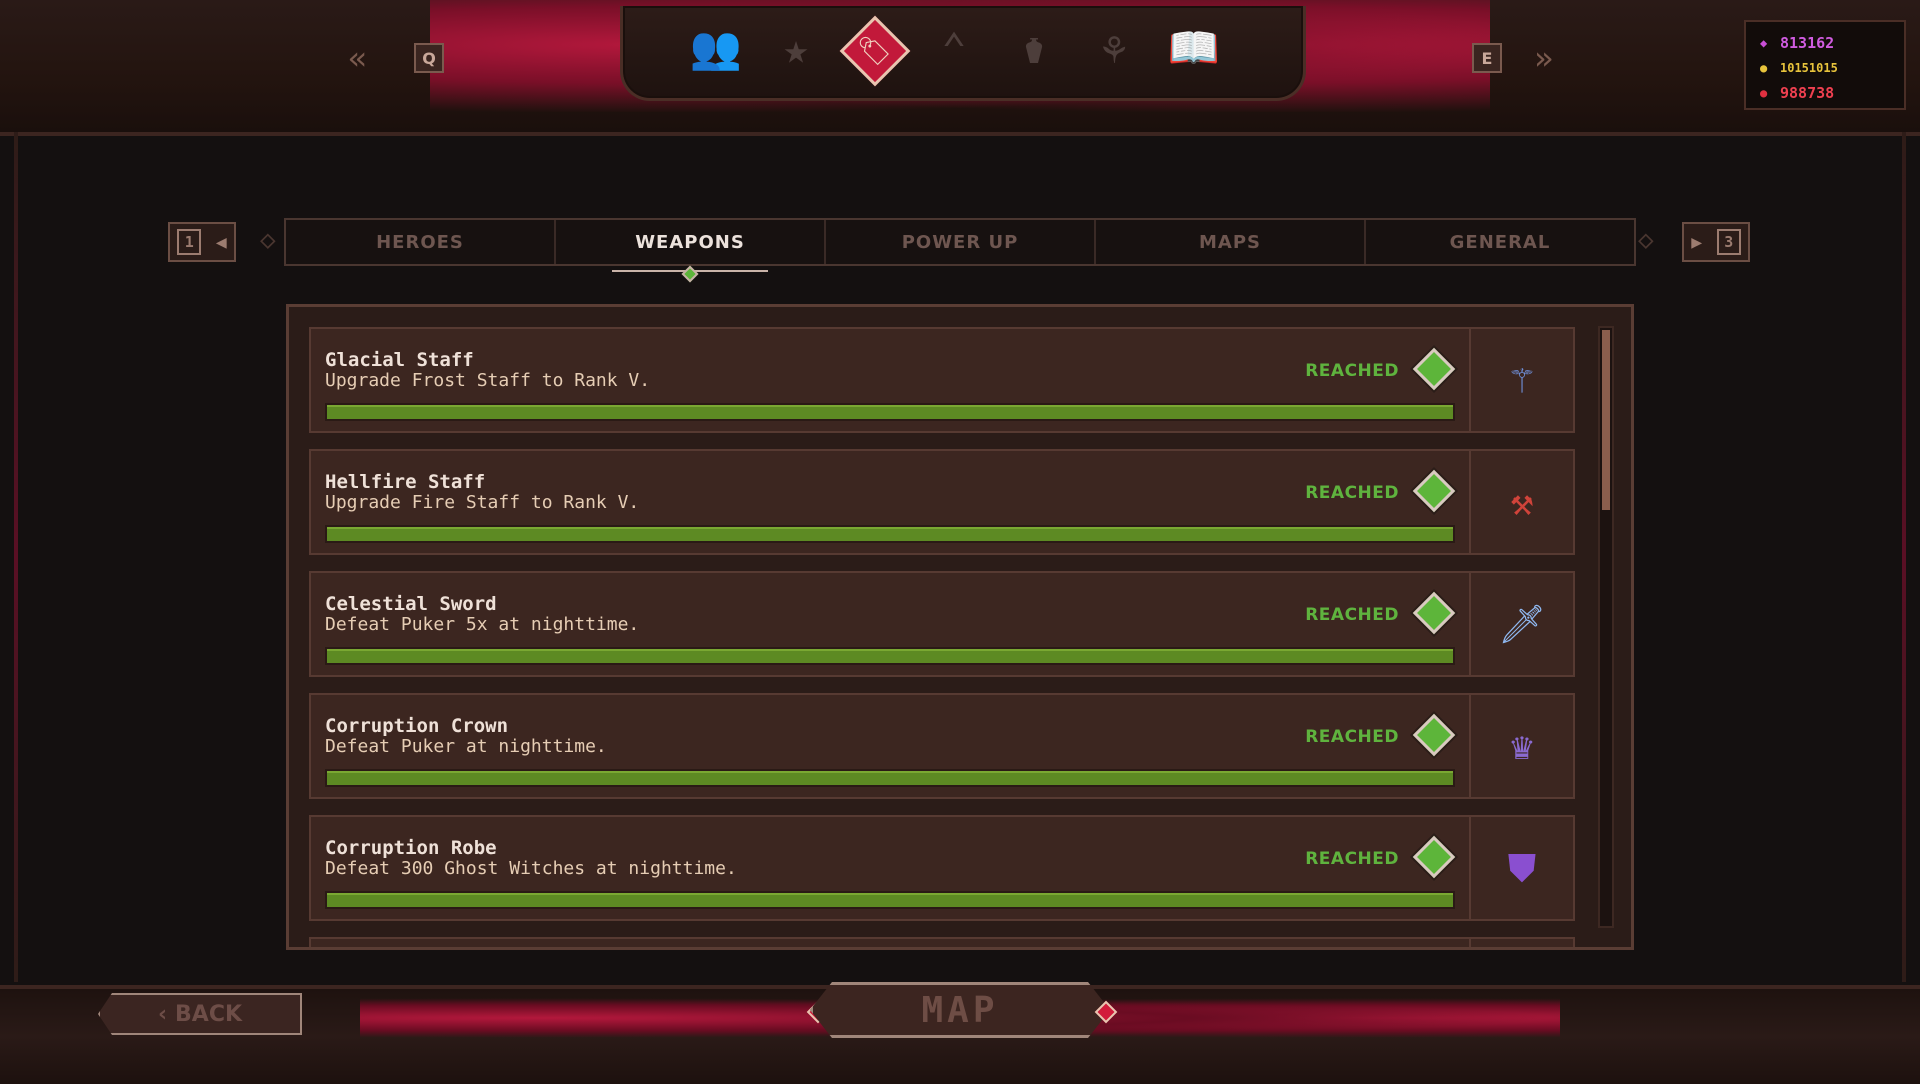 The height and width of the screenshot is (1084, 1920). I want to click on tab-label: POWER UP, so click(960, 242).